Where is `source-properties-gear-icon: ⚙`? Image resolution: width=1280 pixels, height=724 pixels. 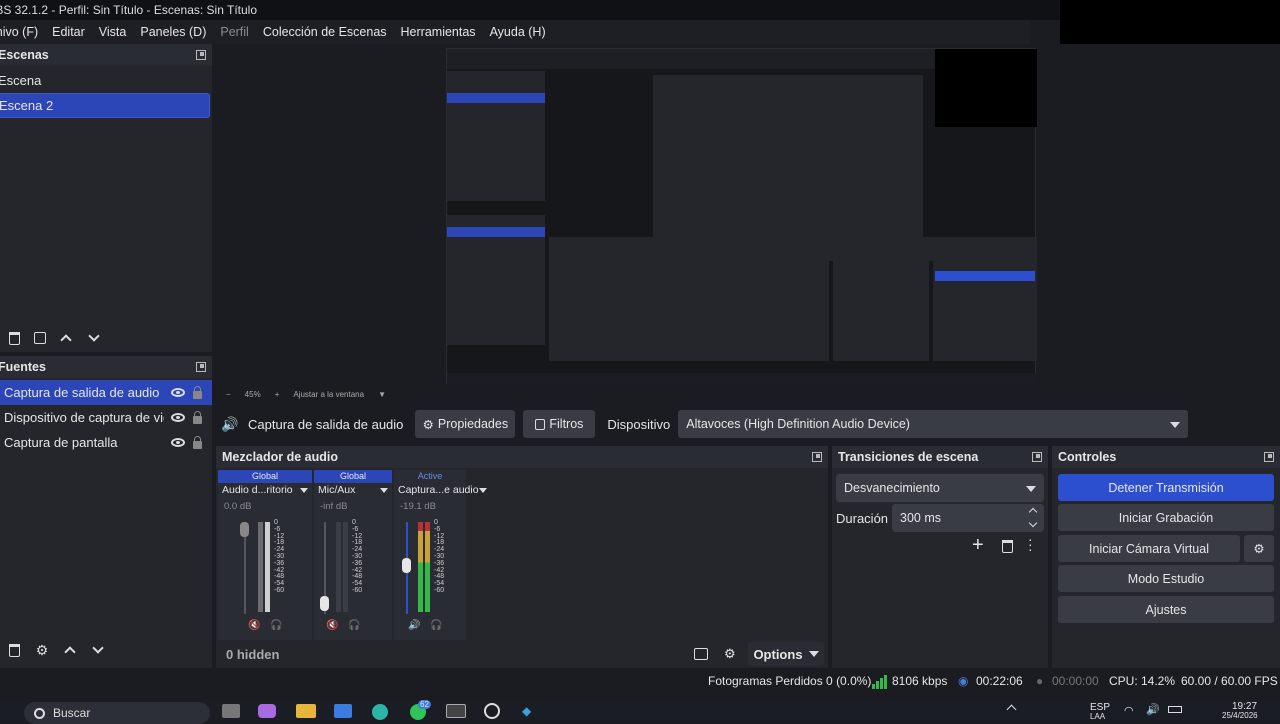 source-properties-gear-icon: ⚙ is located at coordinates (42, 650).